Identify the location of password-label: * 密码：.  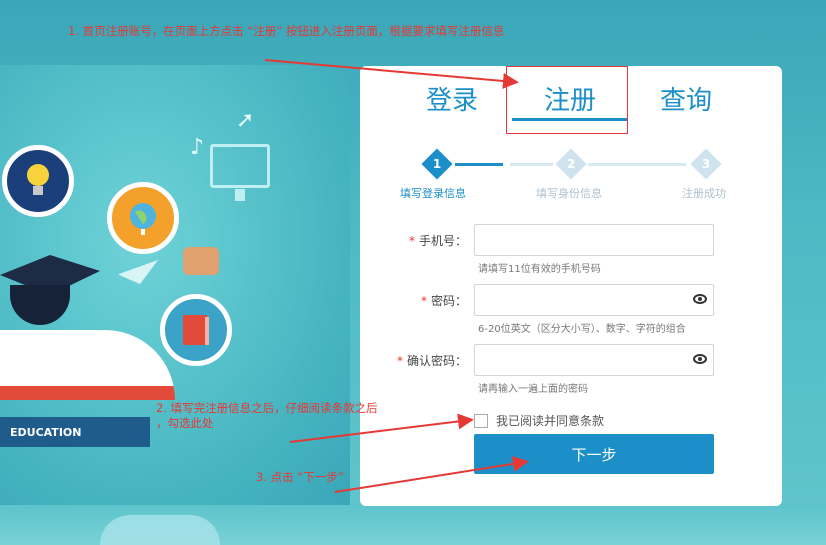
(443, 301).